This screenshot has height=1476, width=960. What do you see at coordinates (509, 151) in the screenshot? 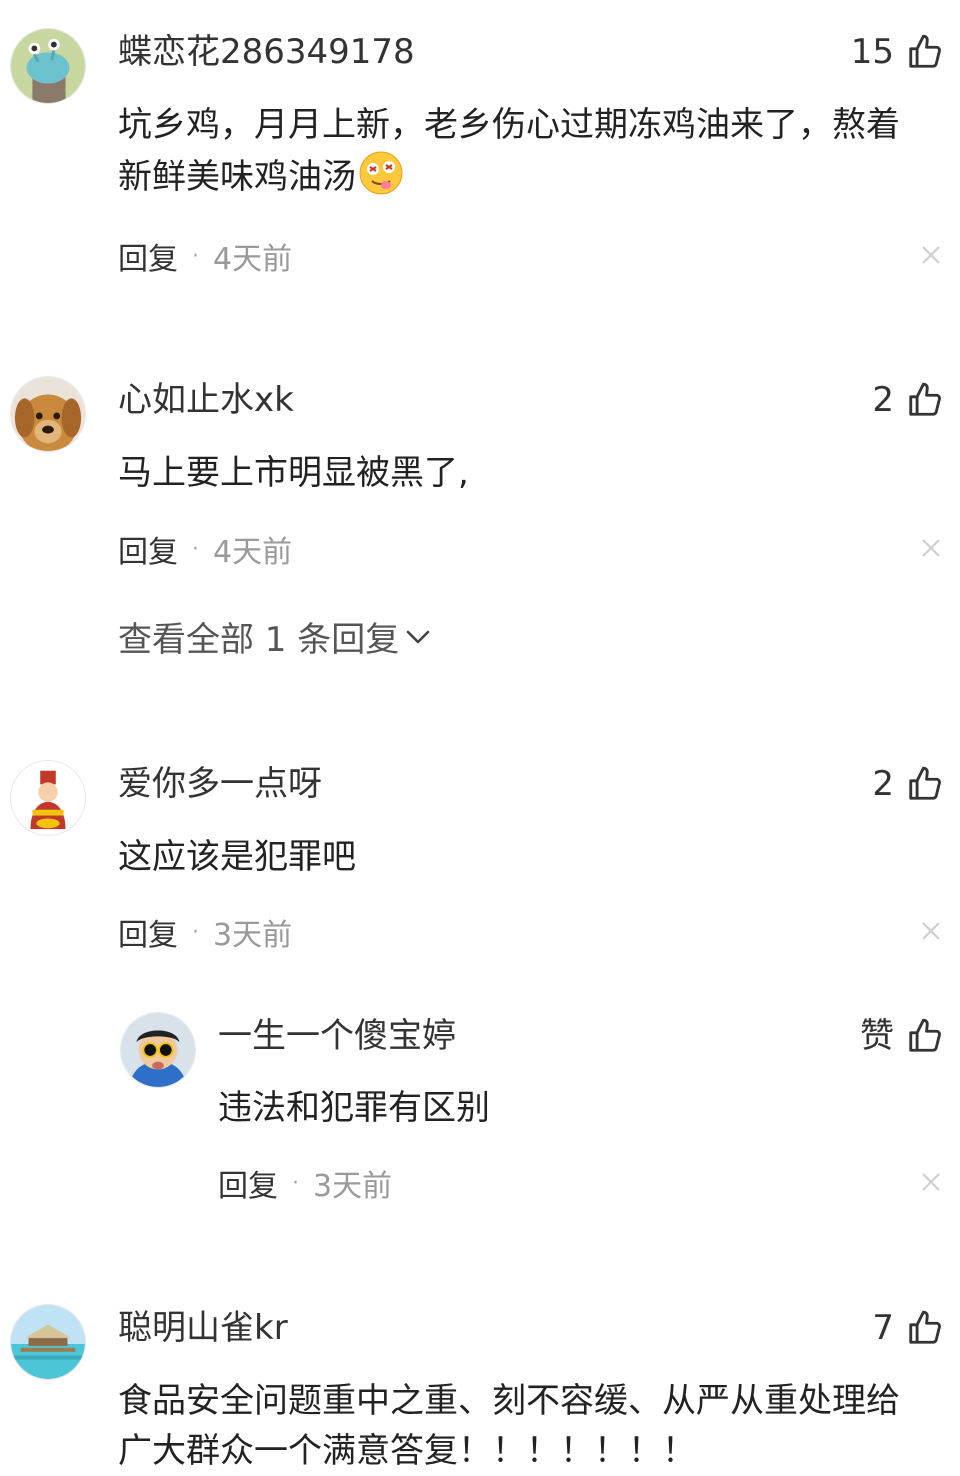
I see `comment-text-body: 坑乡鸡，月月上新，老乡伤心过期冻鸡油来了，熬着新鲜美味鸡油汤` at bounding box center [509, 151].